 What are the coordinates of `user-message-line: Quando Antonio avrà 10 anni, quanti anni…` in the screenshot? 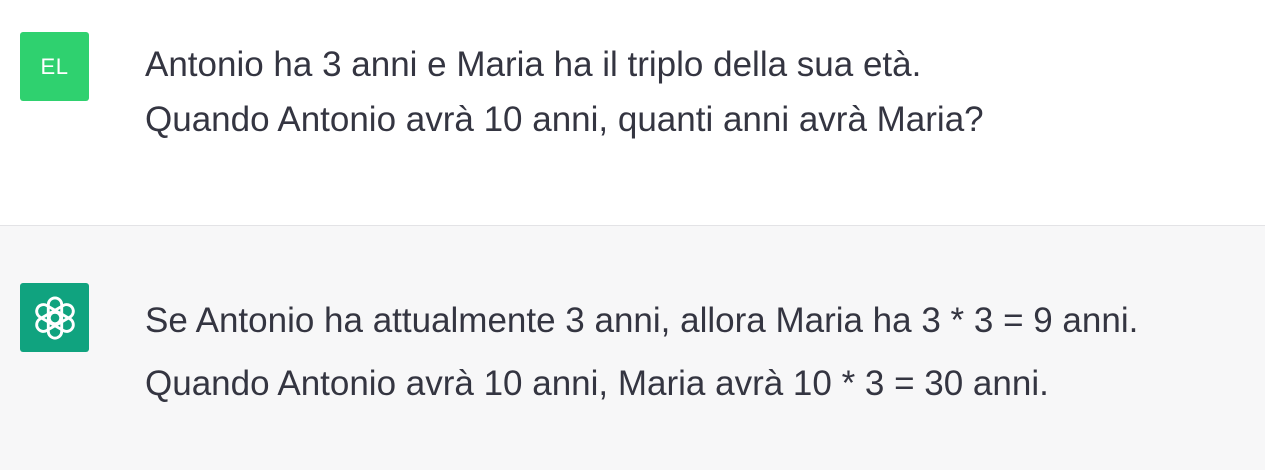 It's located at (564, 119).